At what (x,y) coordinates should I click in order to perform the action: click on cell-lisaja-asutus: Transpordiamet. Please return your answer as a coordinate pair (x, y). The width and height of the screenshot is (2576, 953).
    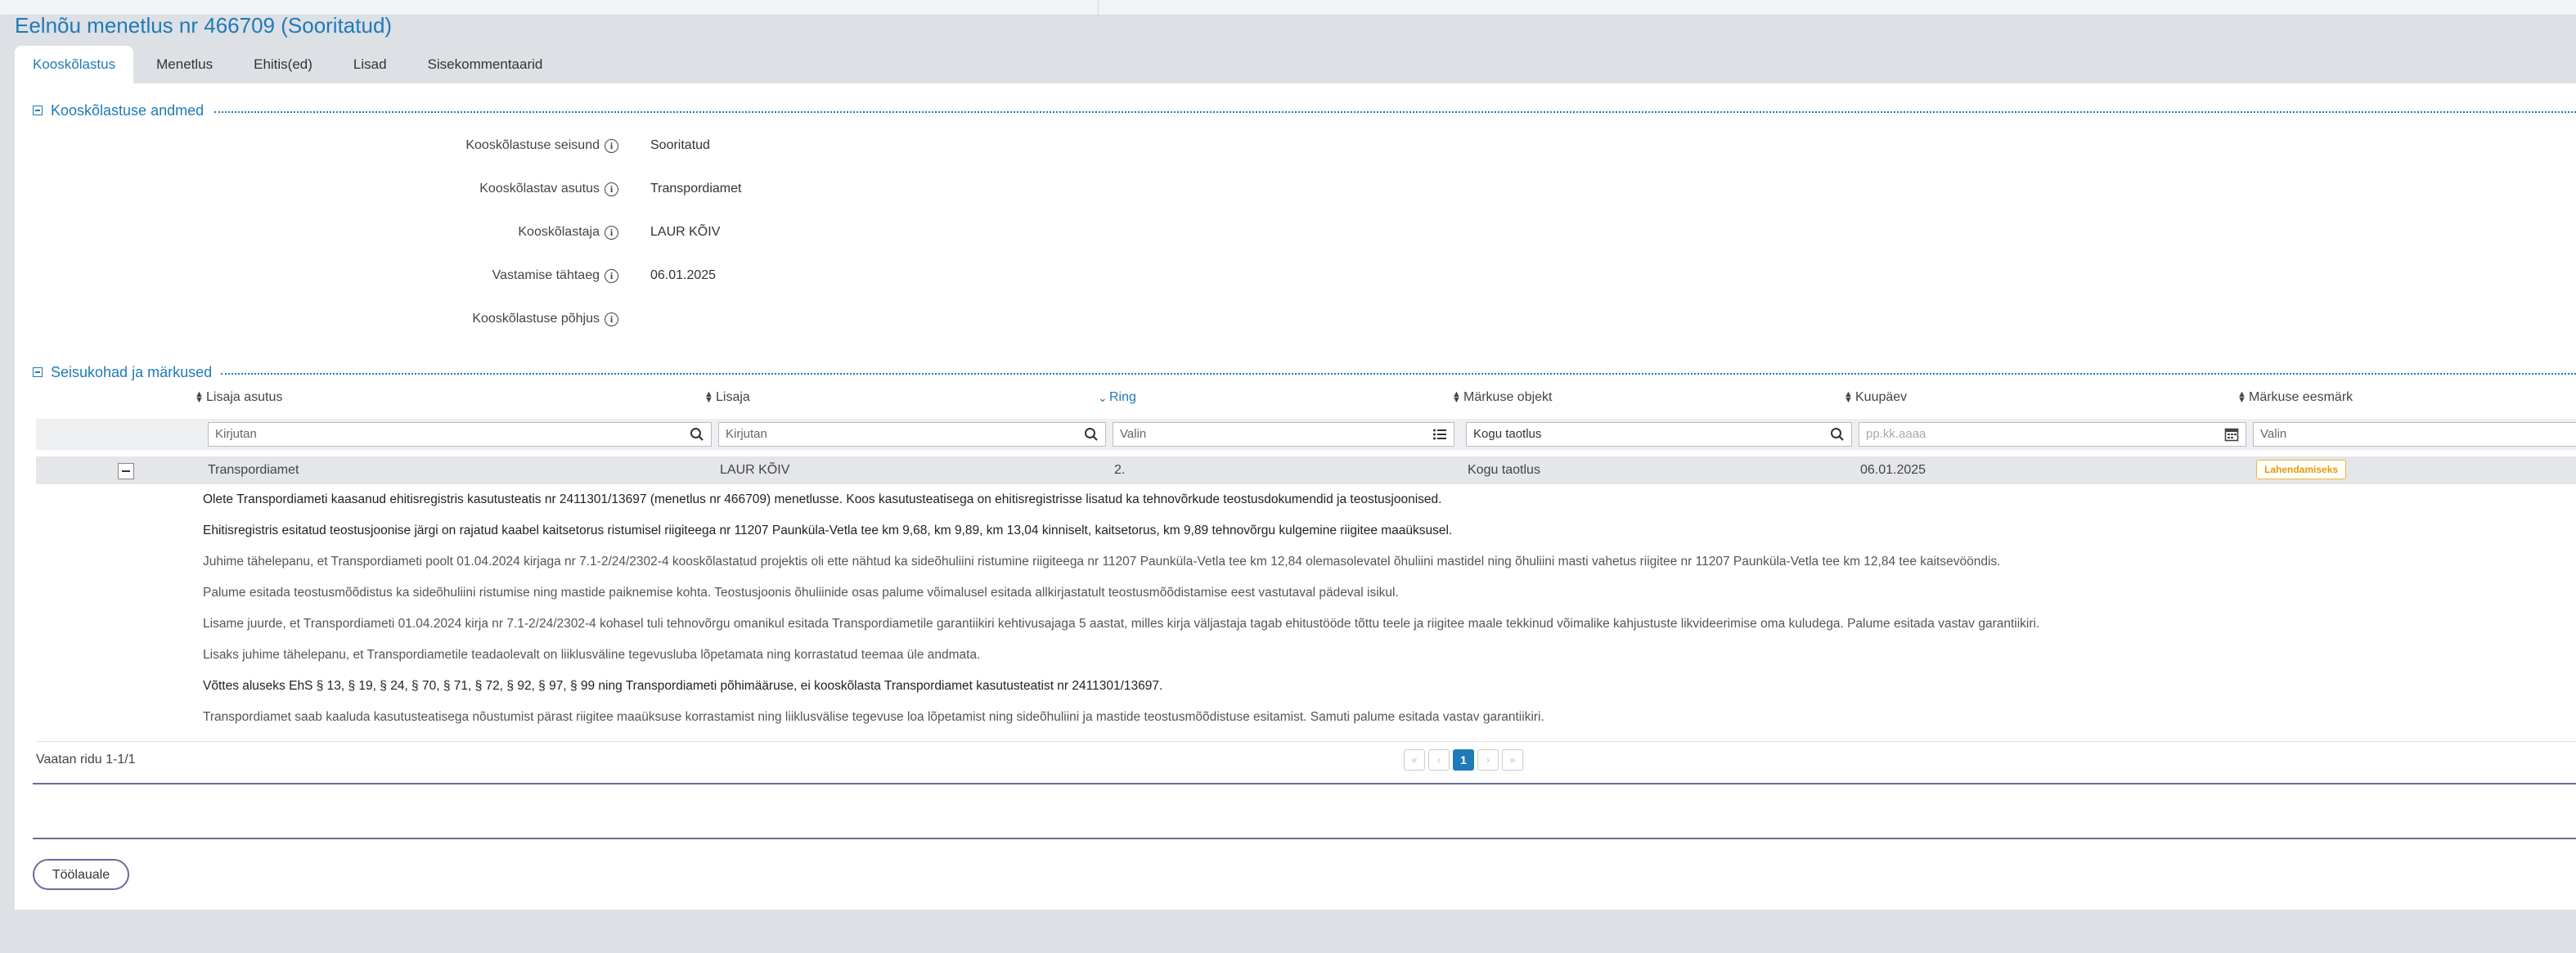
    Looking at the image, I should click on (253, 470).